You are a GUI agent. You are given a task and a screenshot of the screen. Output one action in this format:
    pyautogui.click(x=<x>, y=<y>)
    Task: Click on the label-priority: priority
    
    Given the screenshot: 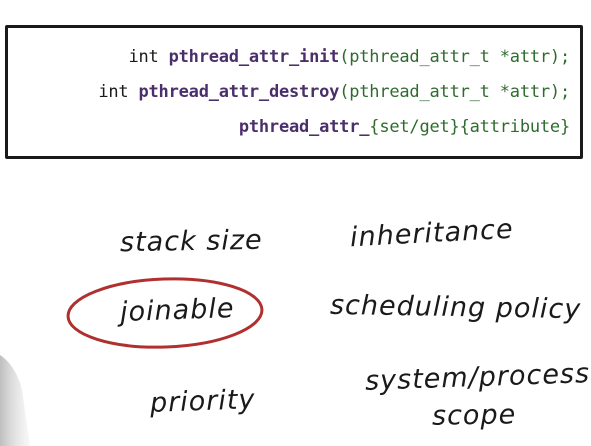 What is the action you would take?
    pyautogui.click(x=202, y=401)
    